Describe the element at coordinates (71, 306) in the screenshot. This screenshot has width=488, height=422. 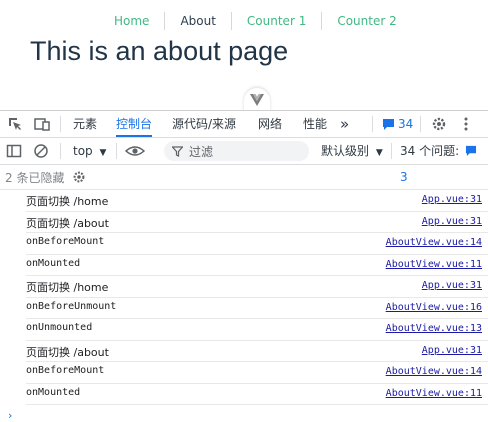
I see `console-message-text: onBeforeUnmount` at that location.